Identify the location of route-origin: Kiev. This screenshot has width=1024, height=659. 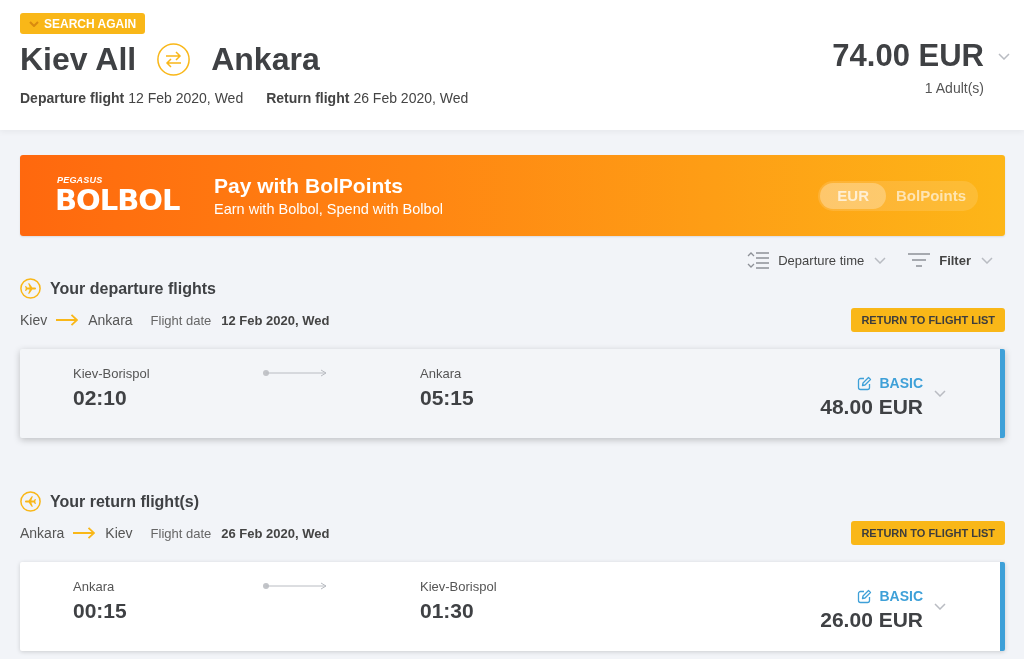
(34, 320).